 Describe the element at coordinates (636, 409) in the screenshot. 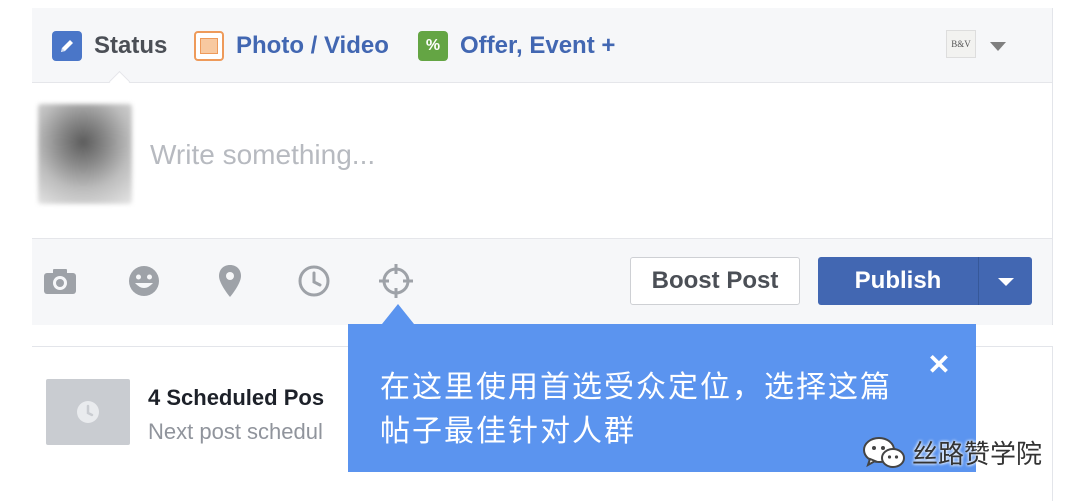

I see `tooltip-text: 在这里使用首选受众定位，选择这篇帖子最佳针对人群` at that location.